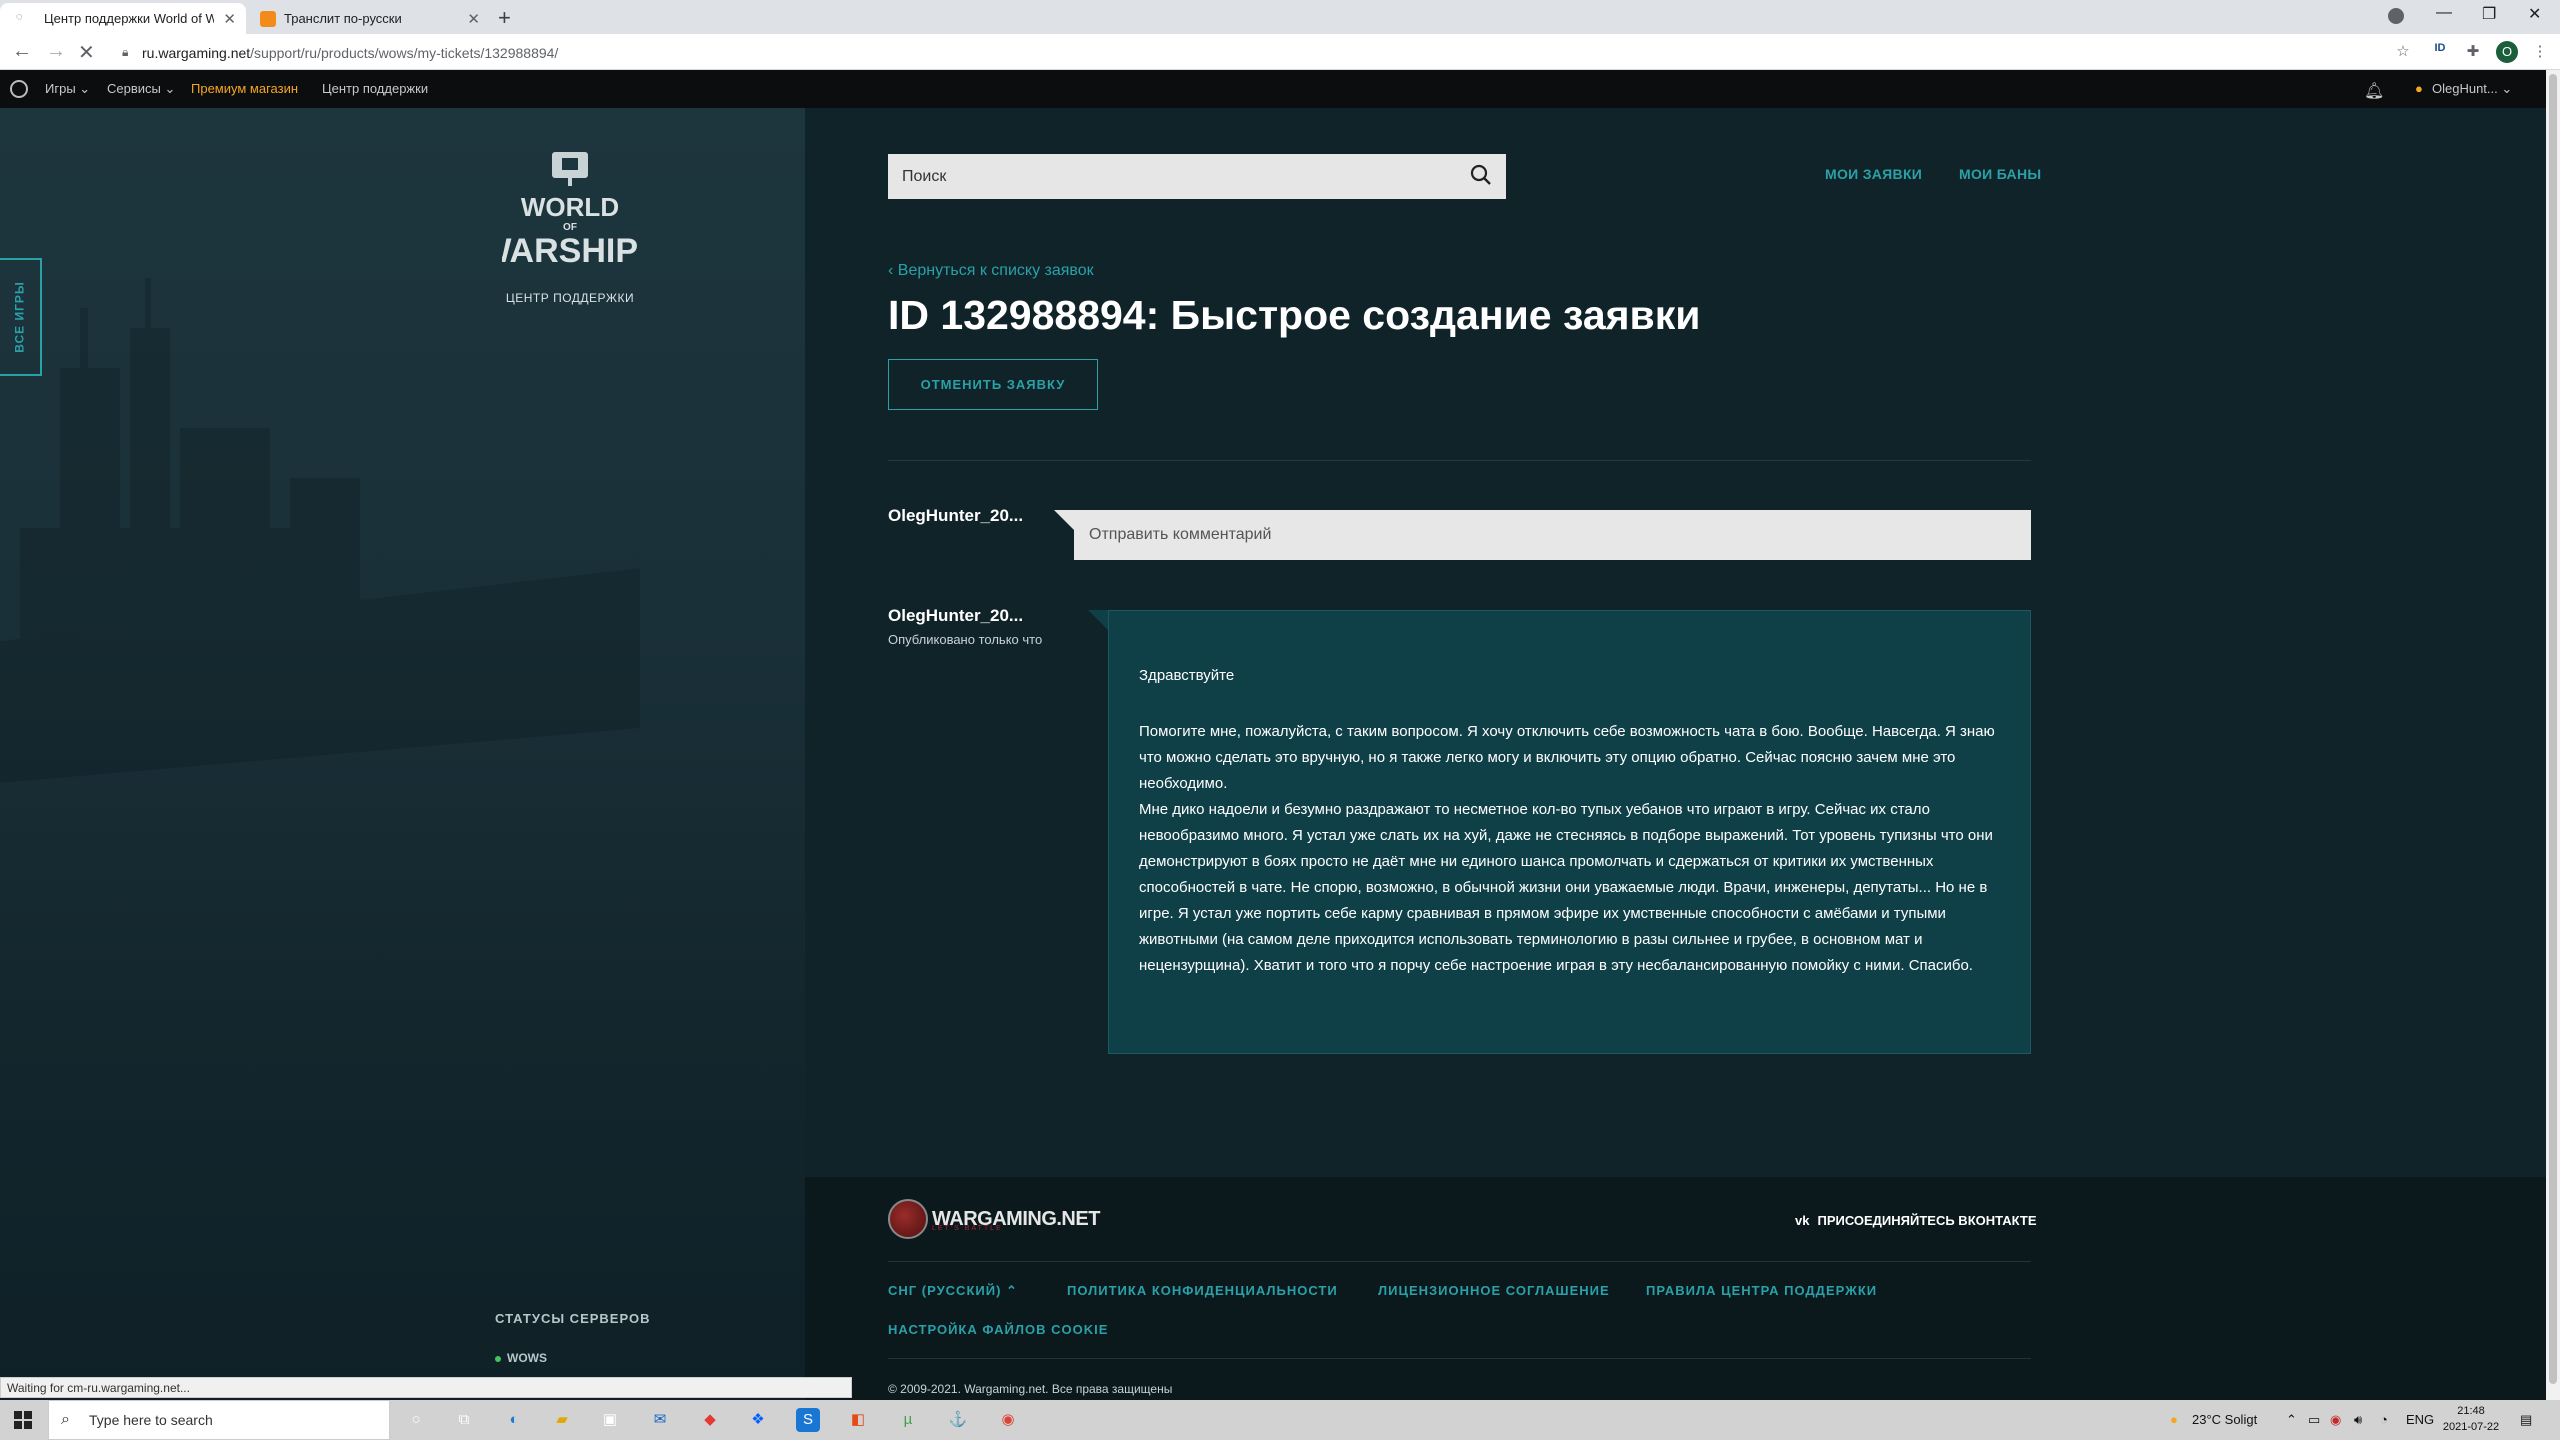 Image resolution: width=2560 pixels, height=1440 pixels. What do you see at coordinates (924, 176) in the screenshot?
I see `search-placeholder: Поиск` at bounding box center [924, 176].